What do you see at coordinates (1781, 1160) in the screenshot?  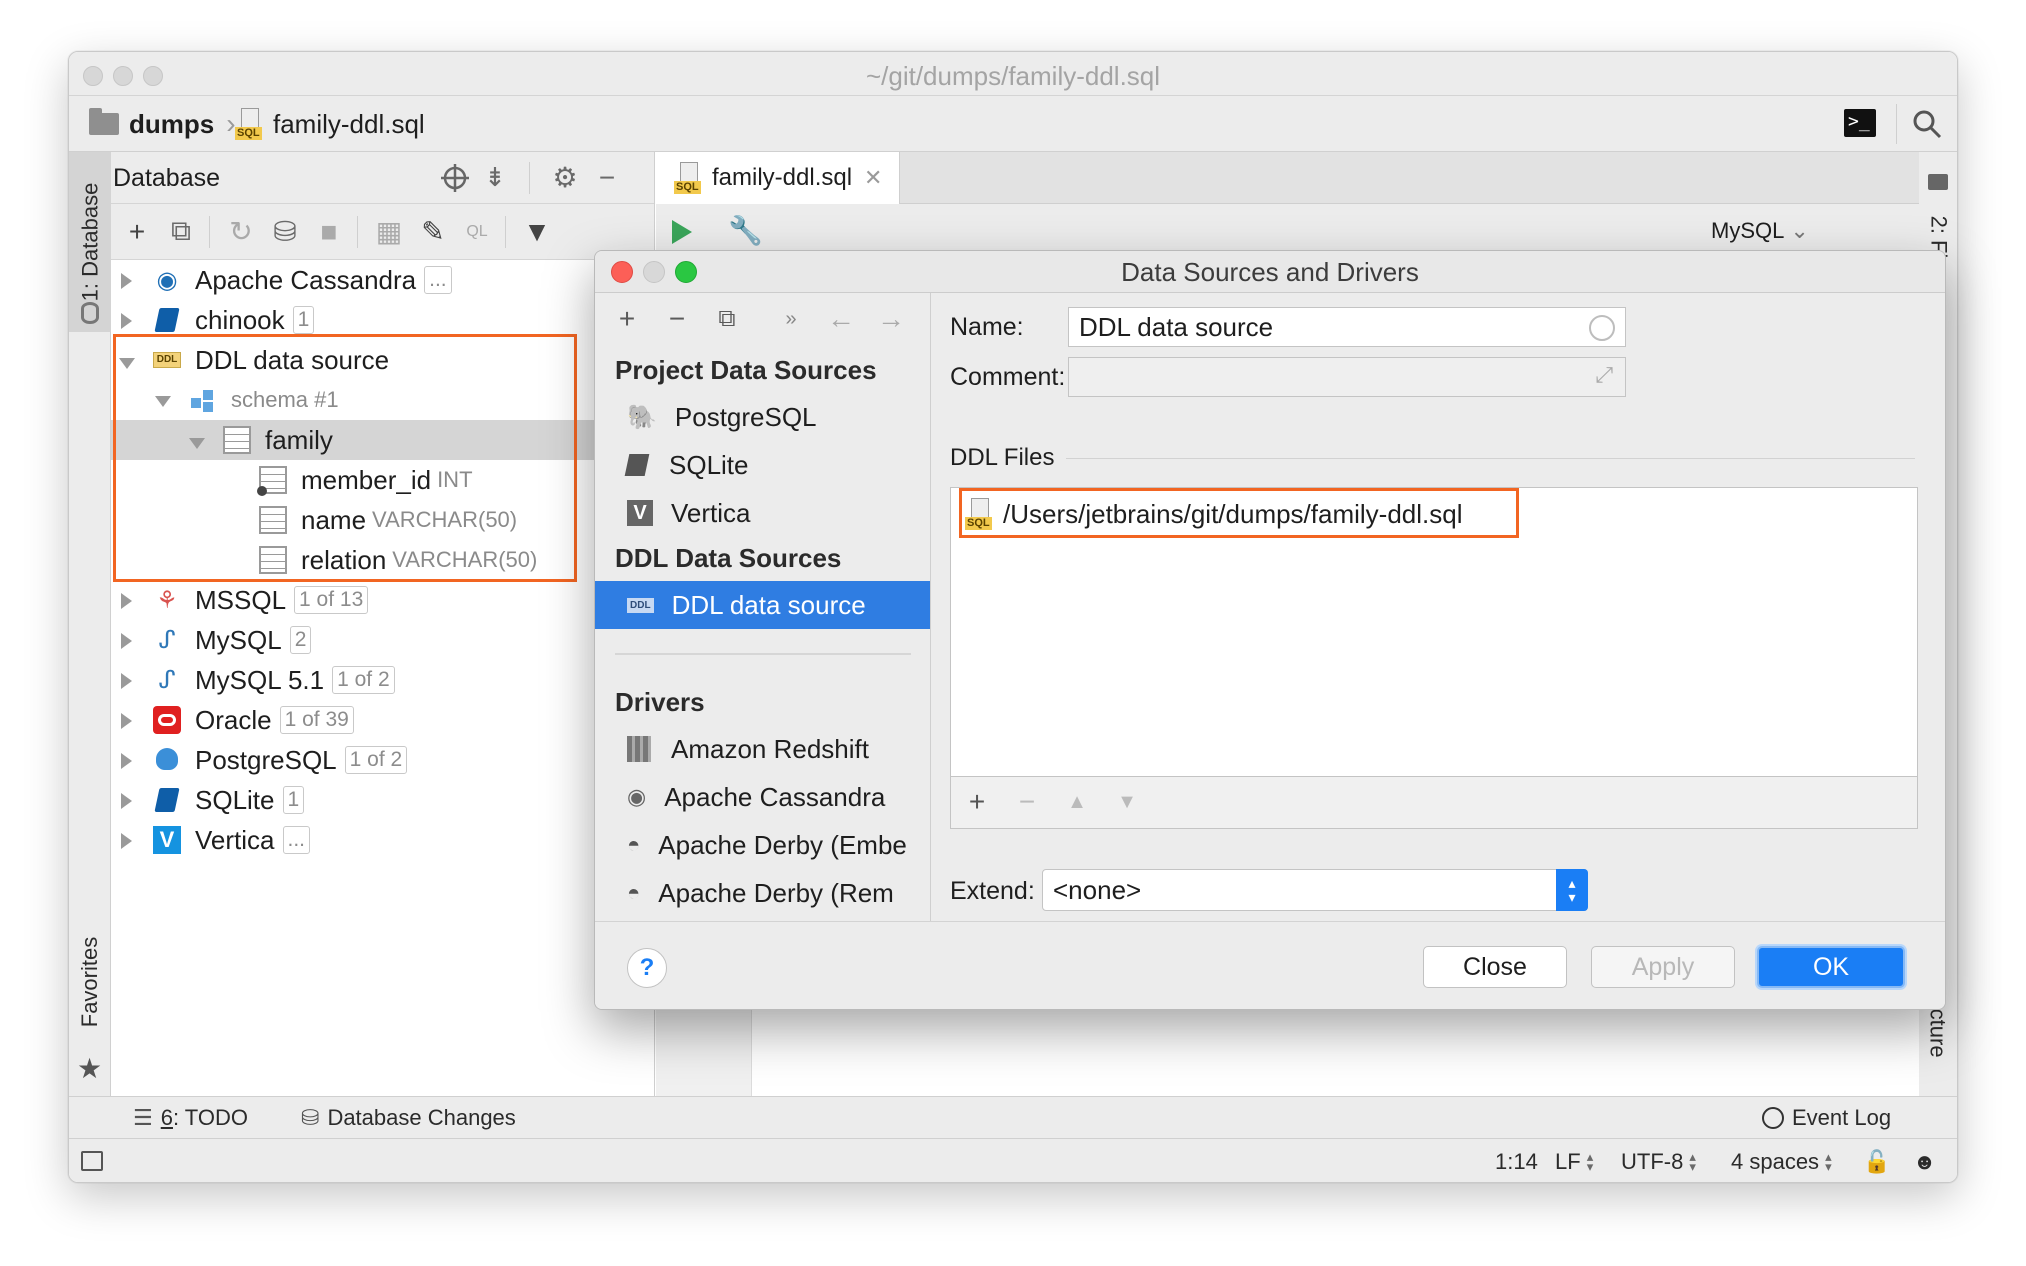 I see `indent-select: 4 spaces ▴ ▾` at bounding box center [1781, 1160].